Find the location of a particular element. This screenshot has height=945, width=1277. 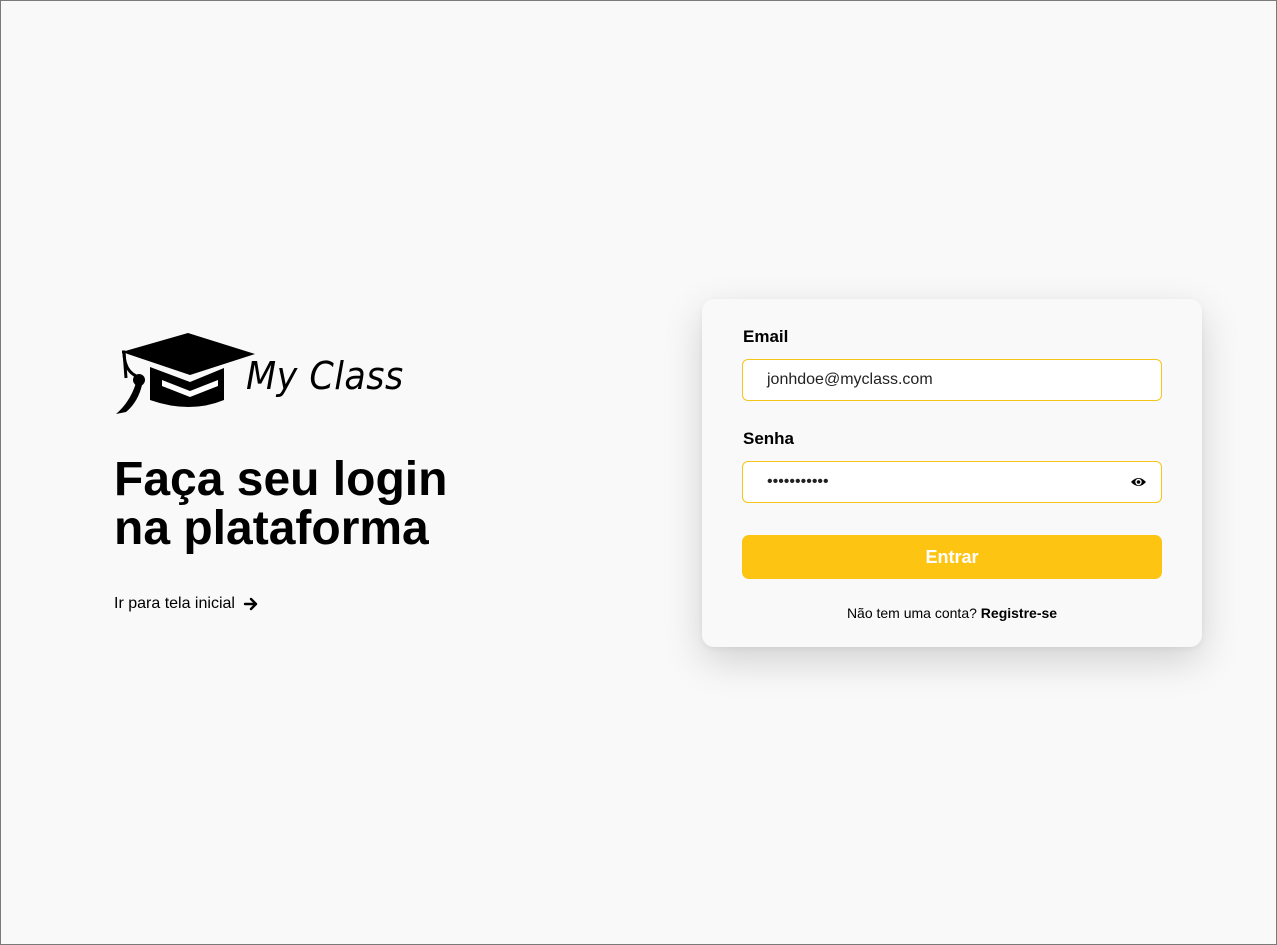

password-label: Senha is located at coordinates (769, 438).